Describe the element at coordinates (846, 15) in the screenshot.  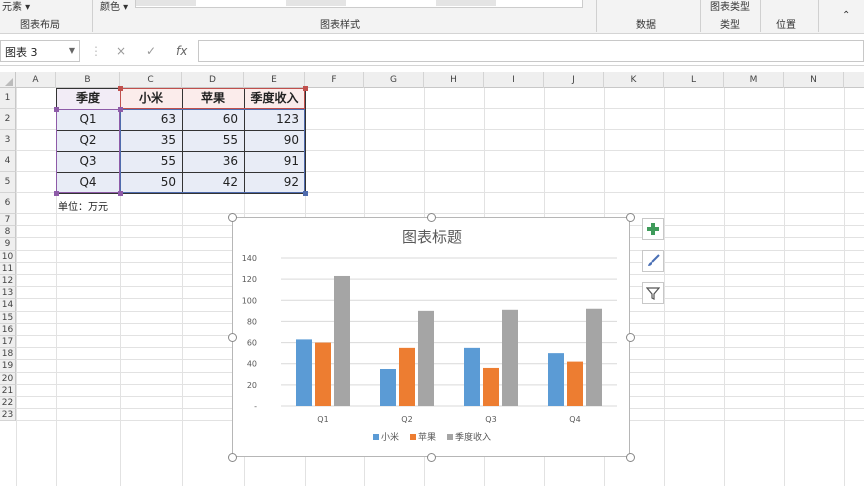
I see `collapse-ribbon-icon: ⌃` at that location.